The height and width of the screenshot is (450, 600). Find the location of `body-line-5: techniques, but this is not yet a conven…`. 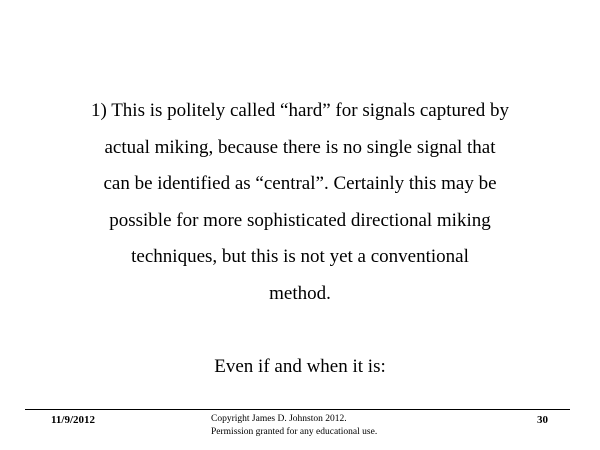

body-line-5: techniques, but this is not yet a conven… is located at coordinates (300, 256).